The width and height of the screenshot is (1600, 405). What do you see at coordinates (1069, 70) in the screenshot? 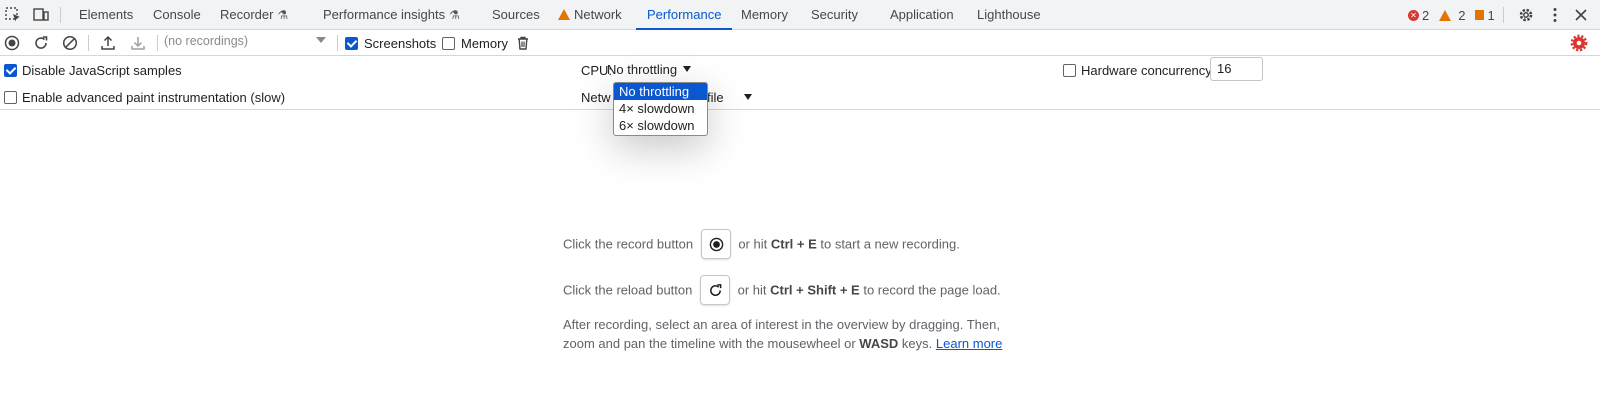
I see `hardware-concurrency-checkbox` at bounding box center [1069, 70].